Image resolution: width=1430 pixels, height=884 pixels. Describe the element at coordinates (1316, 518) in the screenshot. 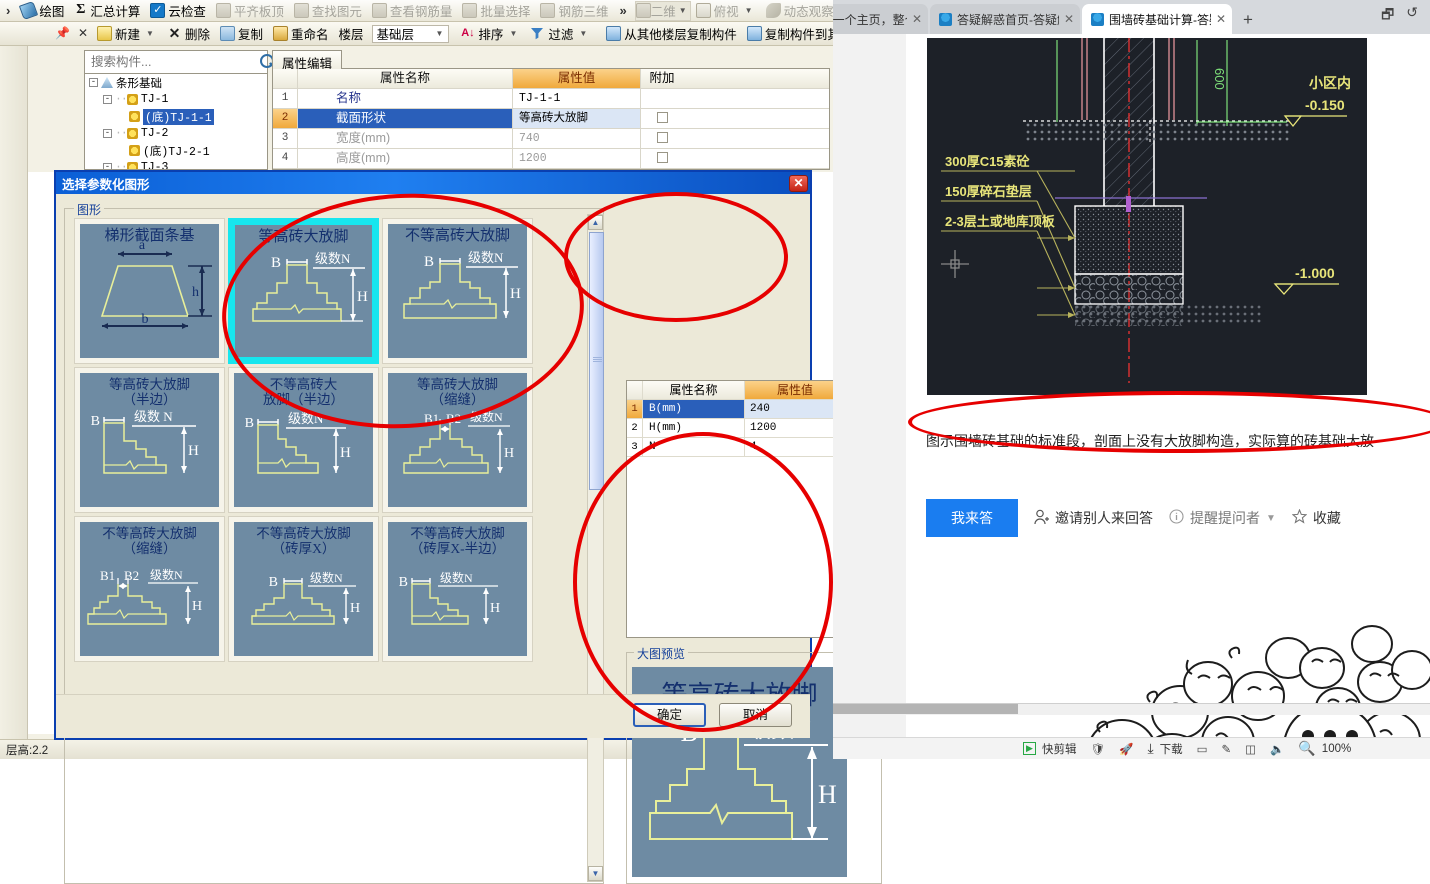

I see `favorite-action: 收藏` at that location.